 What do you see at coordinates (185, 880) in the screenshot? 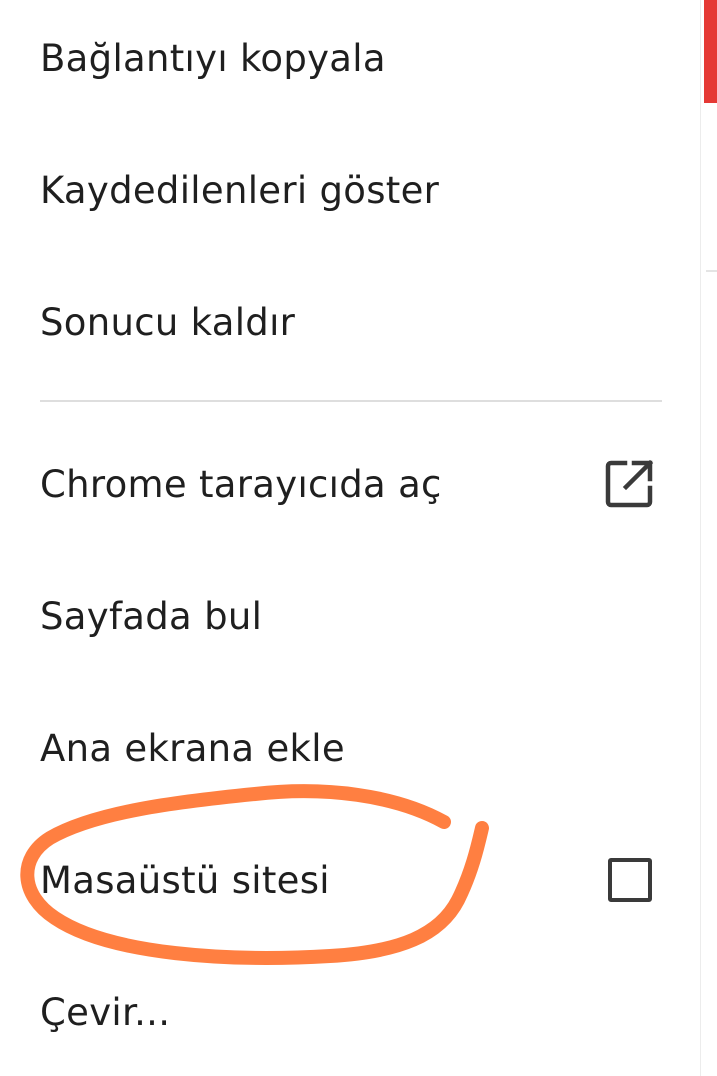
I see `menu-item-label: Masaüstü sitesi` at bounding box center [185, 880].